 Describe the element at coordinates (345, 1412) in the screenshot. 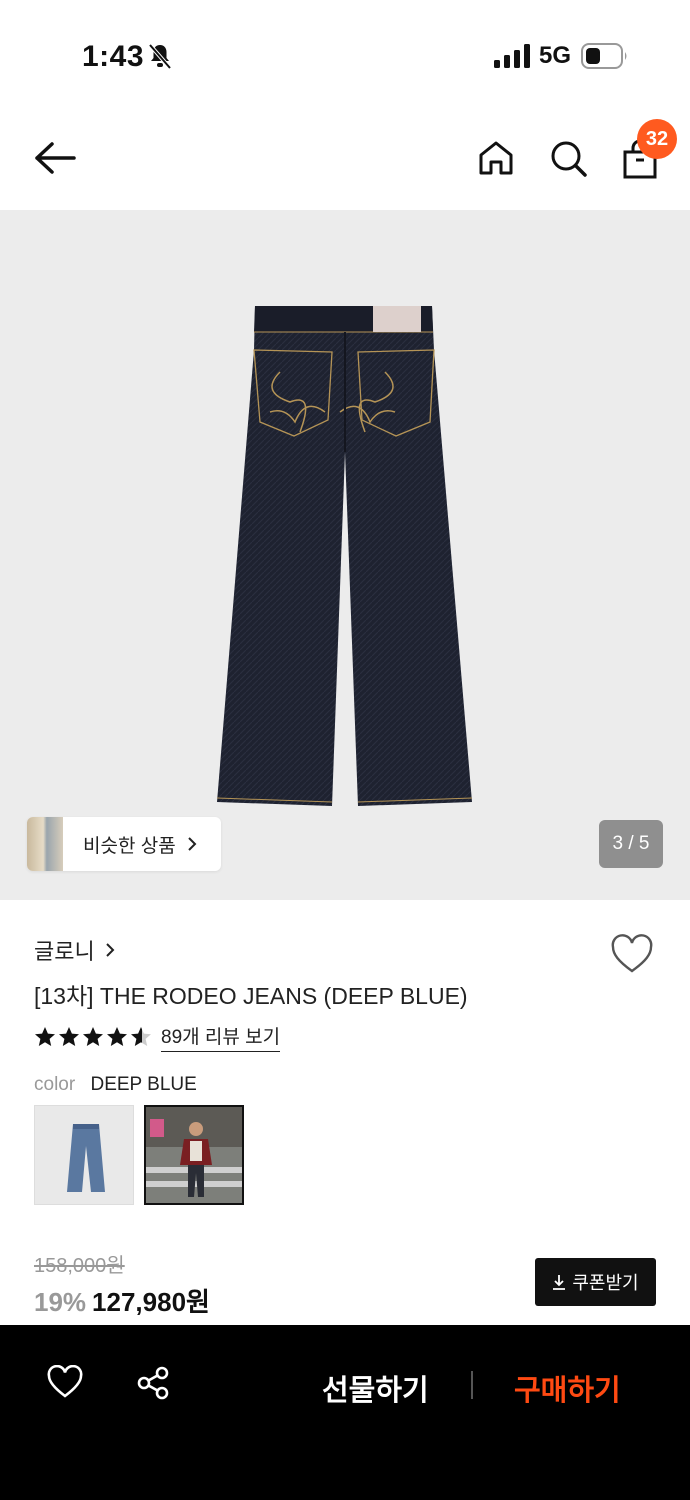

I see `bottom-action-bar: 선물하기 구매하기` at that location.